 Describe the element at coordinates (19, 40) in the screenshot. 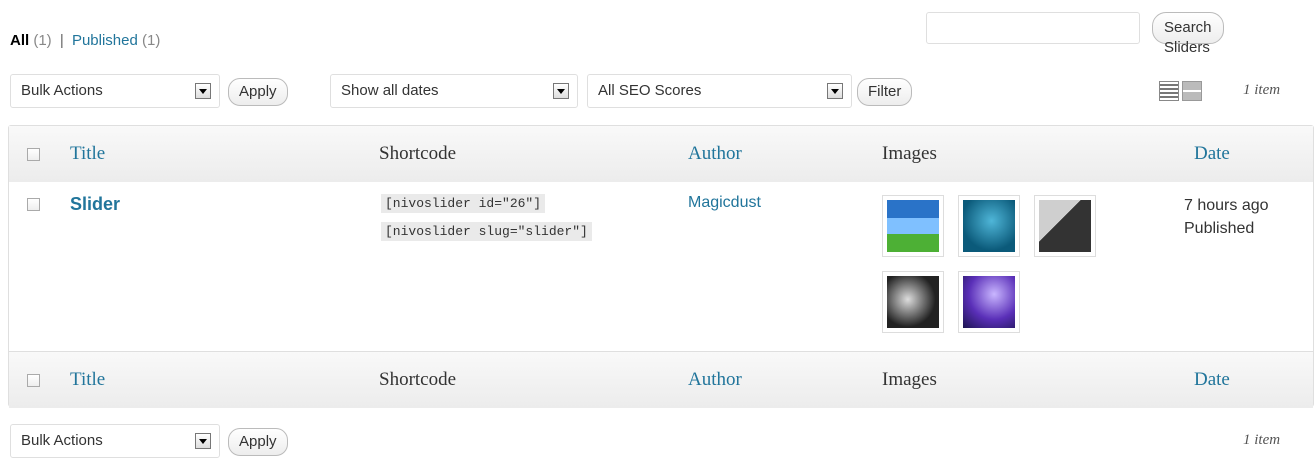

I see `view-all-link: All` at that location.